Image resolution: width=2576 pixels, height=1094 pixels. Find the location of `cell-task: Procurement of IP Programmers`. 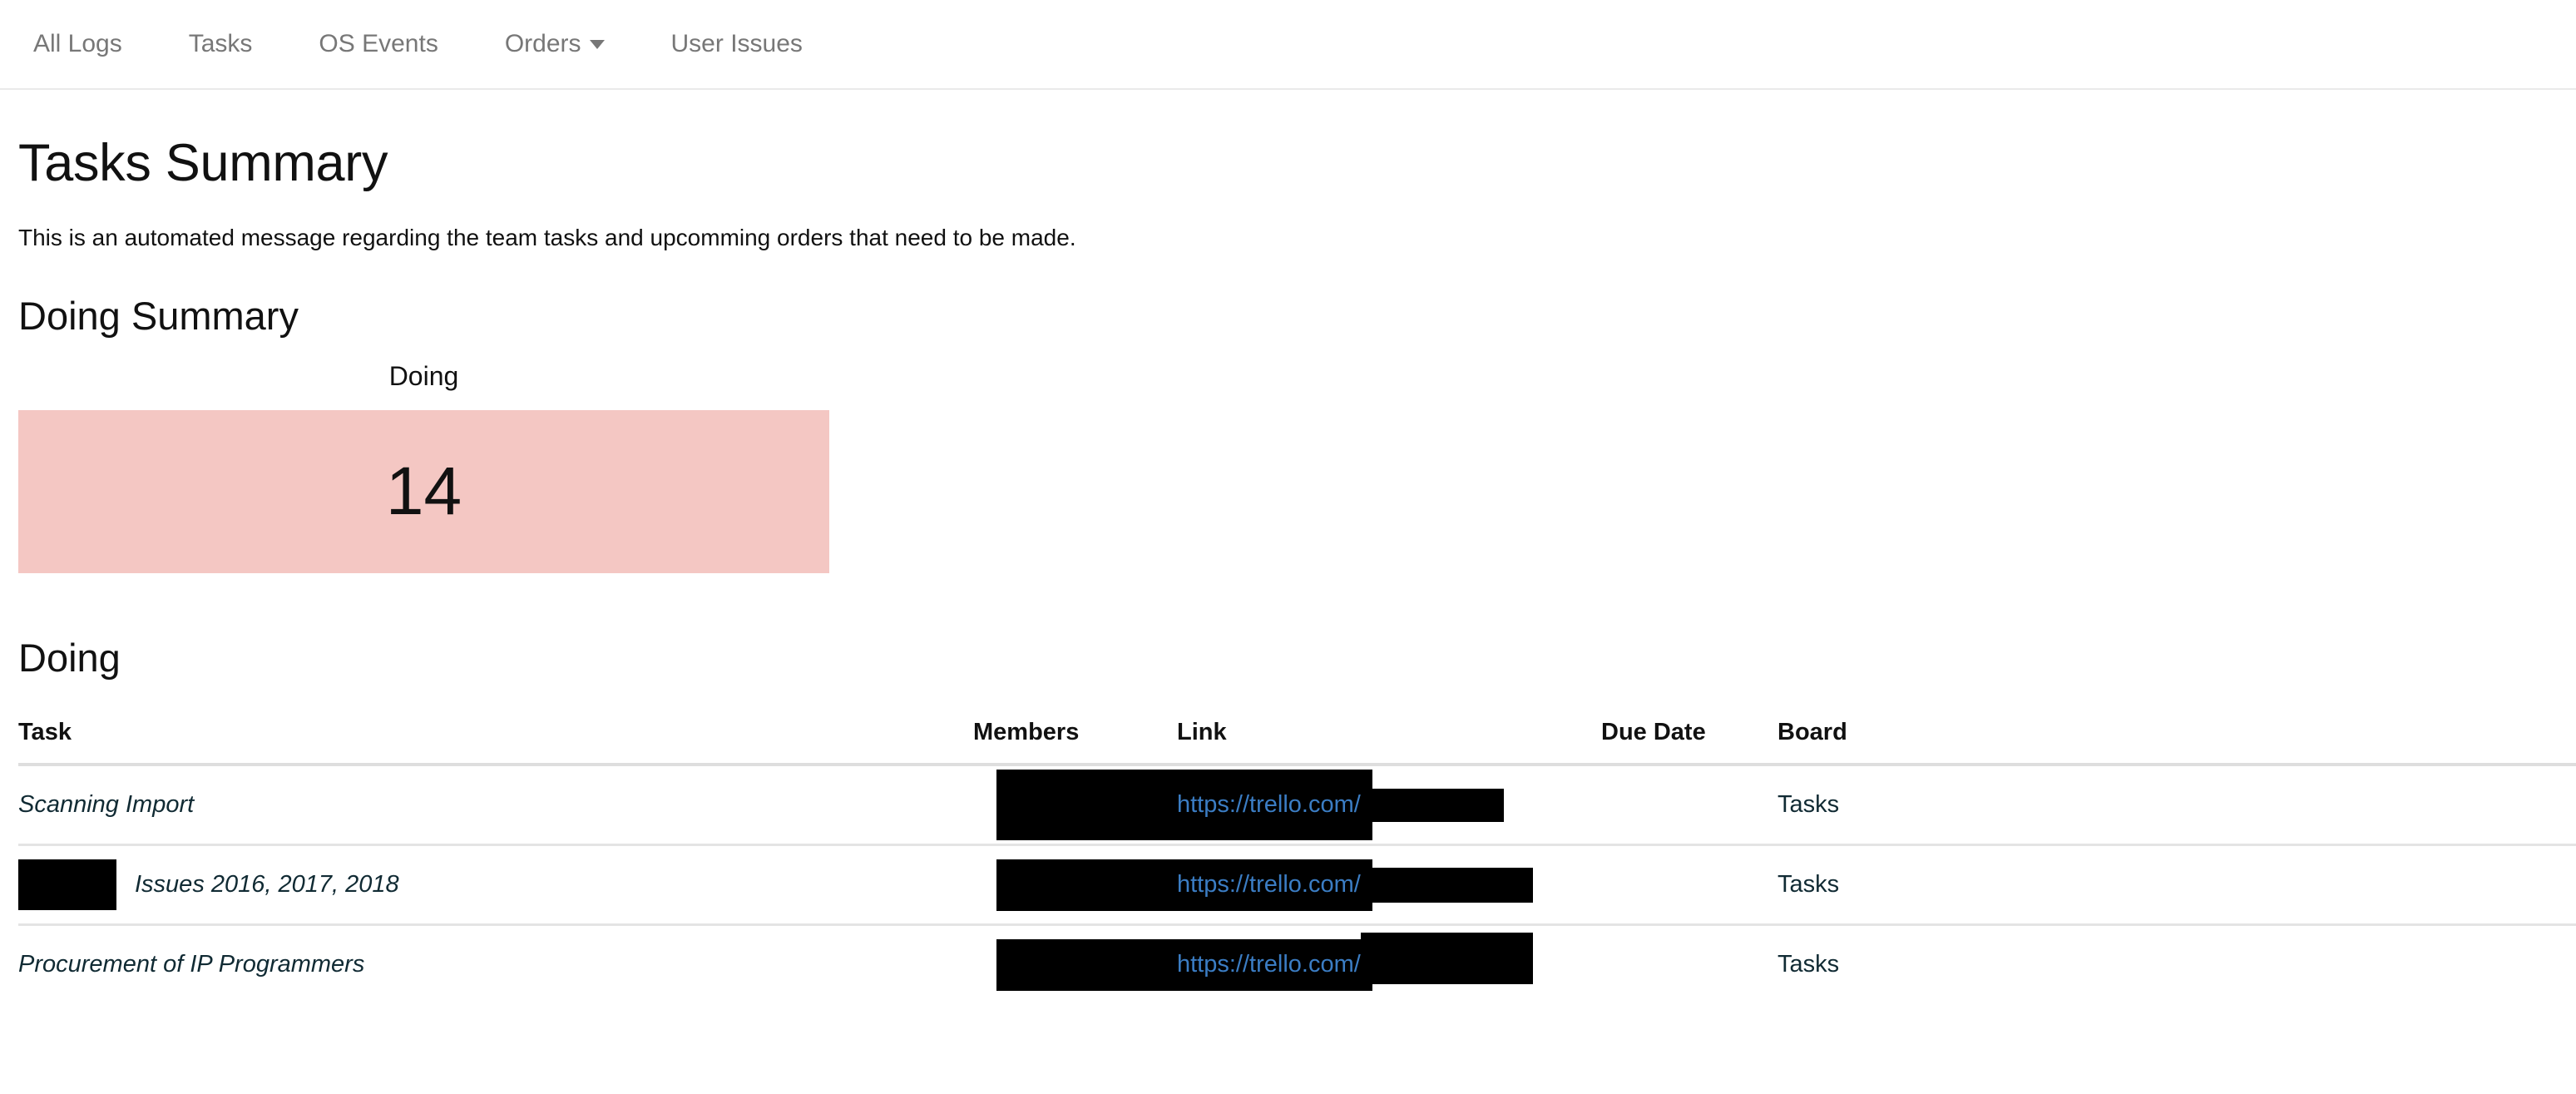

cell-task: Procurement of IP Programmers is located at coordinates (495, 964).